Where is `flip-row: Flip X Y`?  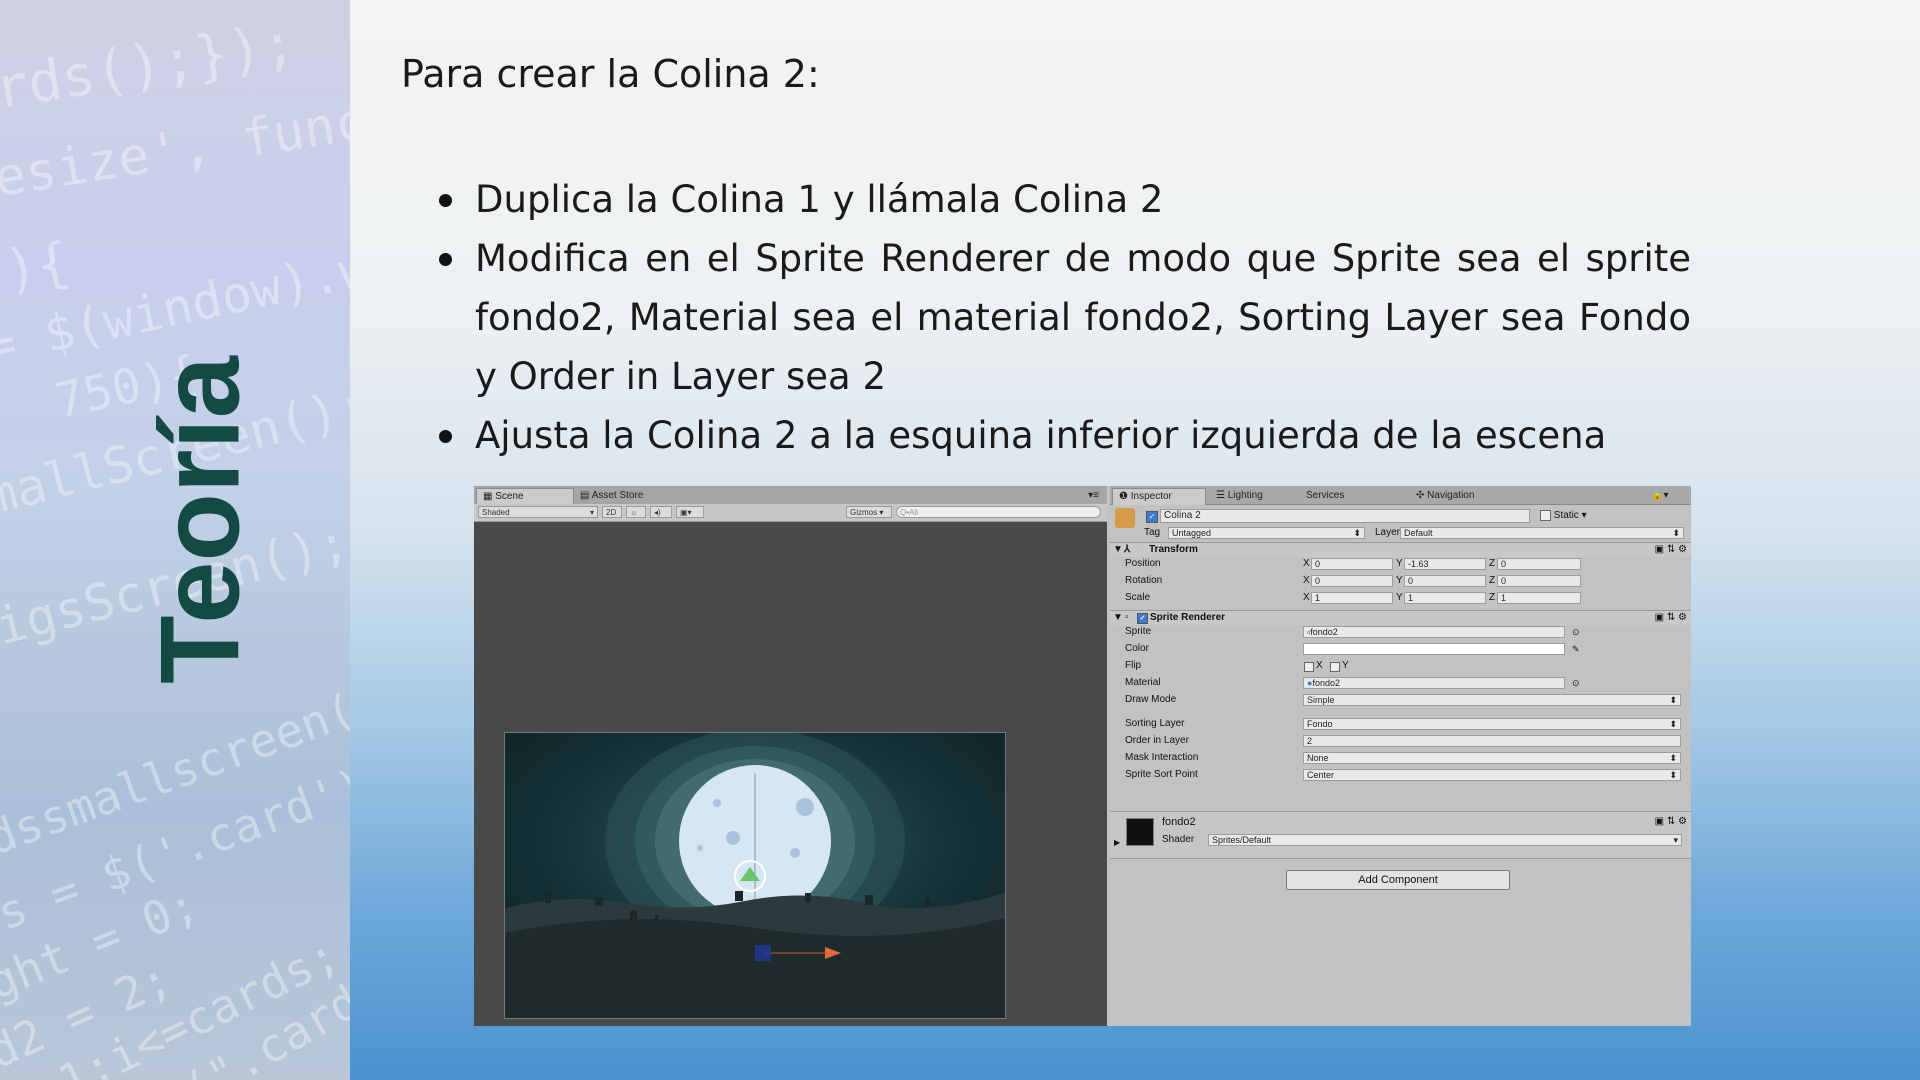 flip-row: Flip X Y is located at coordinates (1400, 666).